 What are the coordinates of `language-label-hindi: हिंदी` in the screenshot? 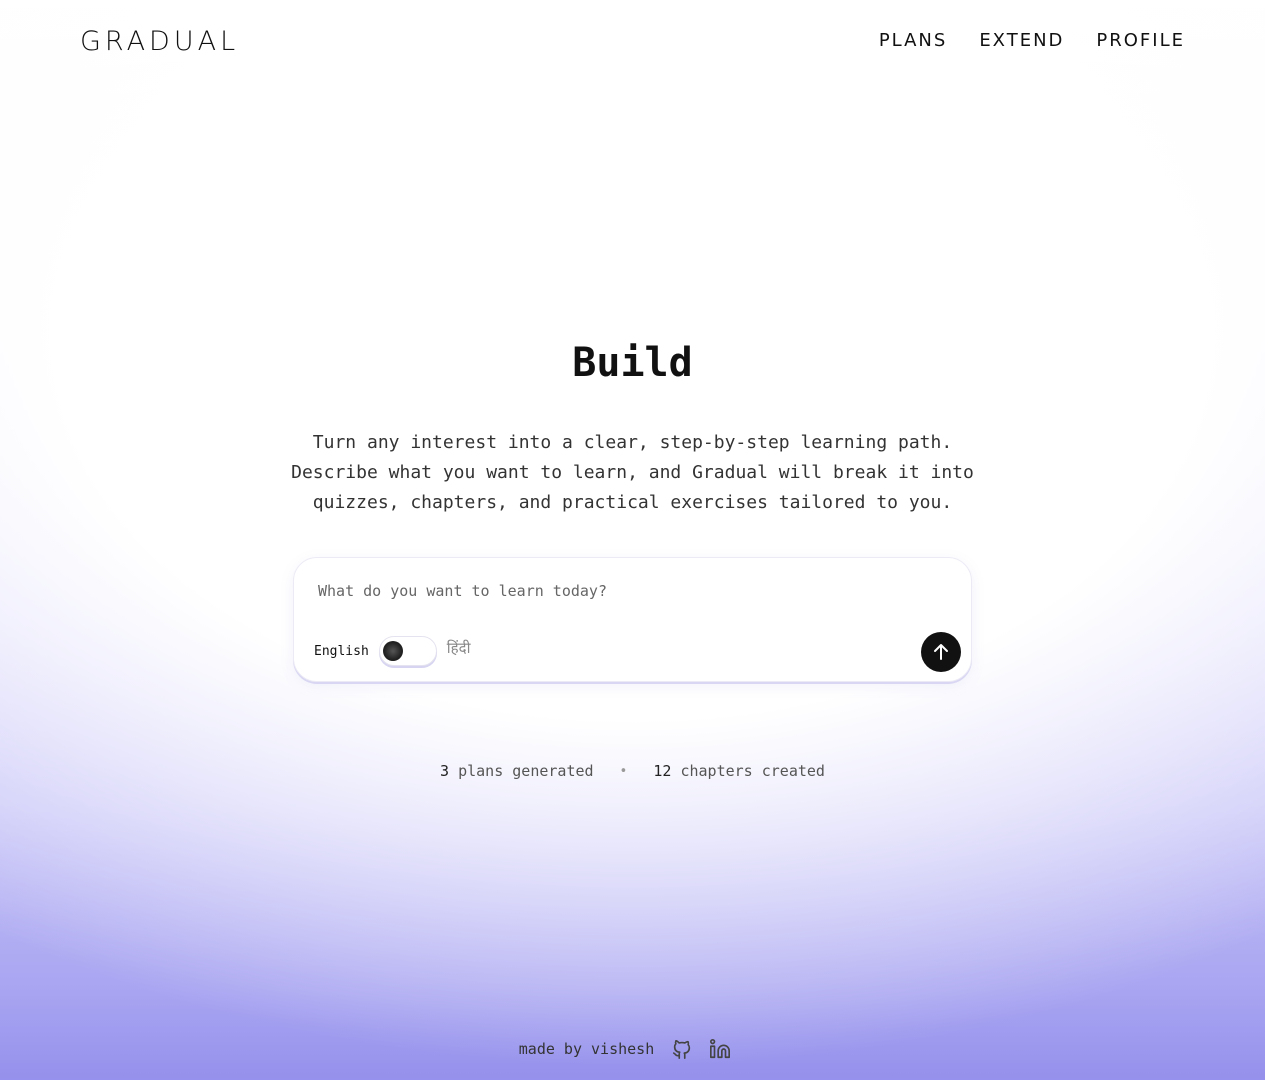 It's located at (458, 648).